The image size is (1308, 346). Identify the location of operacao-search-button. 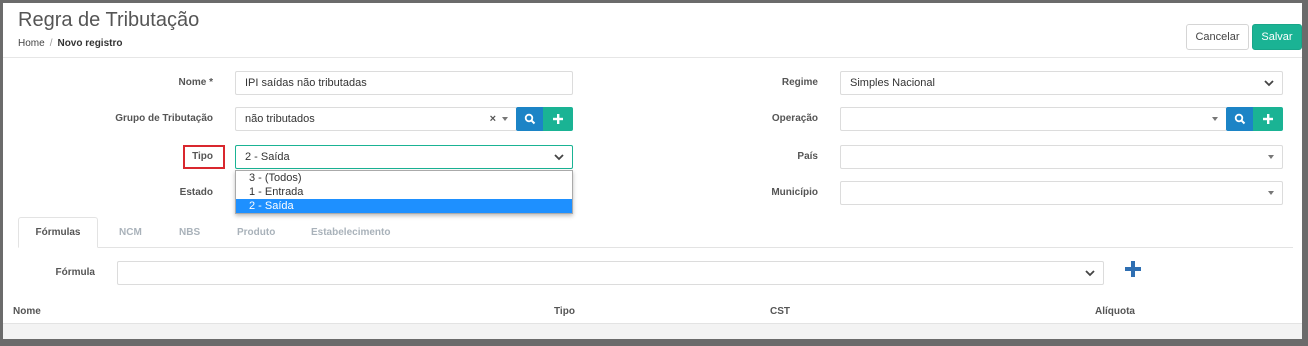
(1239, 119).